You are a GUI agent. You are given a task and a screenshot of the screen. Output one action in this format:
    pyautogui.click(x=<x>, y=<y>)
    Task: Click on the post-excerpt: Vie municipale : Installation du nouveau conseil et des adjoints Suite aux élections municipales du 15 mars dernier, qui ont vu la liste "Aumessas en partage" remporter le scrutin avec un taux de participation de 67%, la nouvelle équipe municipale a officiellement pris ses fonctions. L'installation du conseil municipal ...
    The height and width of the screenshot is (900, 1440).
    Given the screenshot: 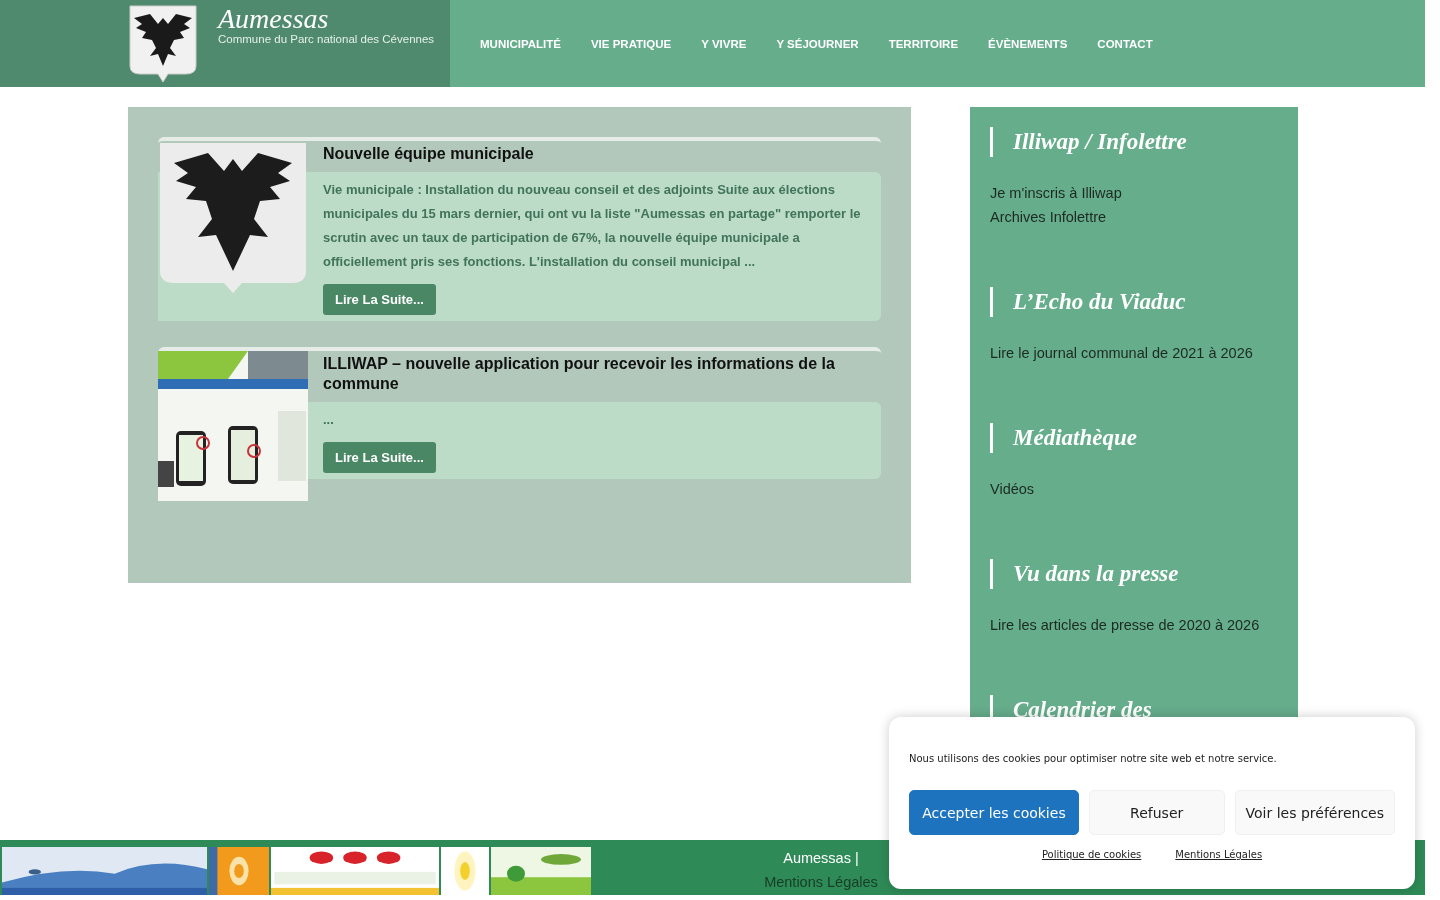 What is the action you would take?
    pyautogui.click(x=592, y=226)
    